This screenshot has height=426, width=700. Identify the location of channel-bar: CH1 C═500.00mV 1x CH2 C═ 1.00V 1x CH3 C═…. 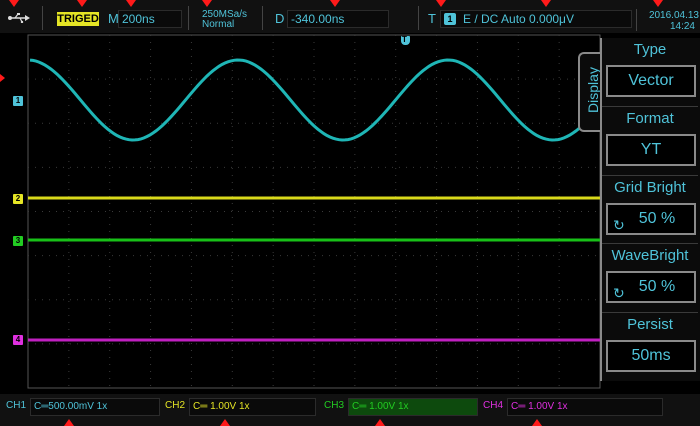
(350, 410).